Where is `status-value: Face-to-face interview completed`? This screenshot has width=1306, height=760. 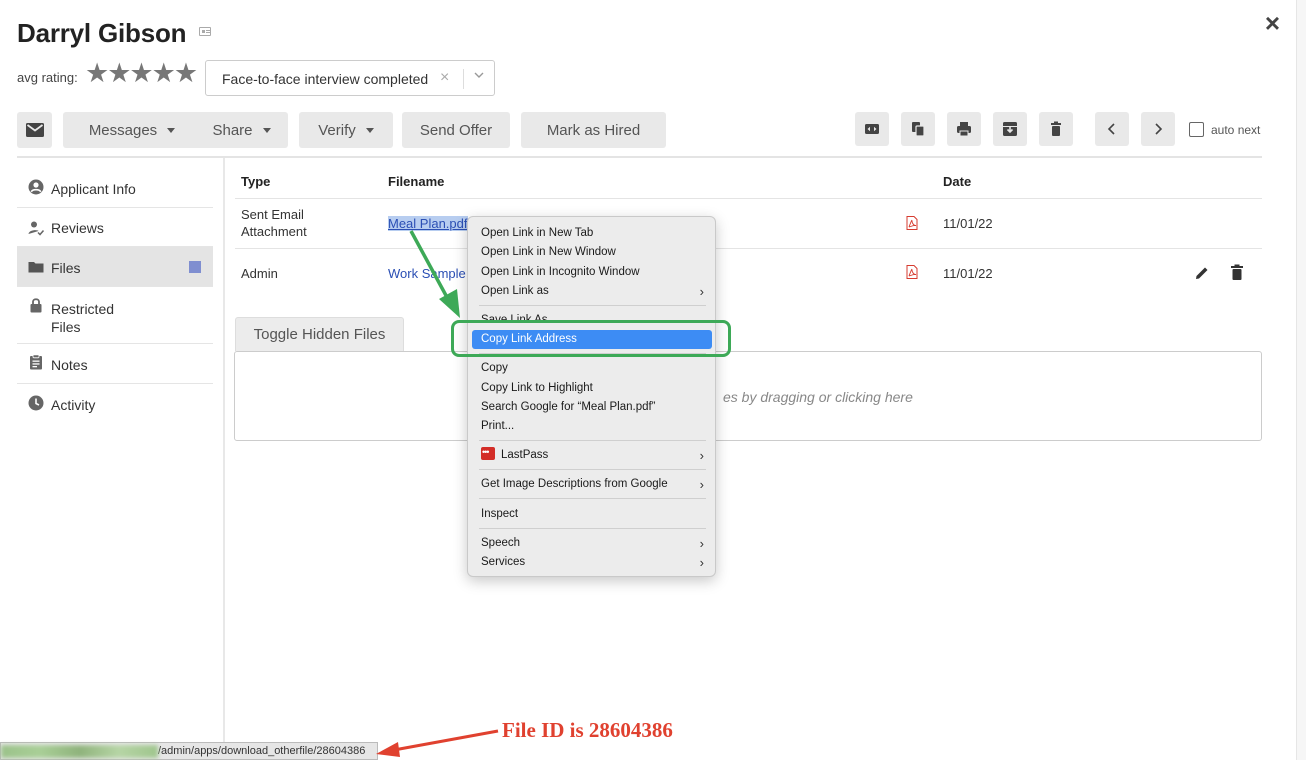 status-value: Face-to-face interview completed is located at coordinates (325, 79).